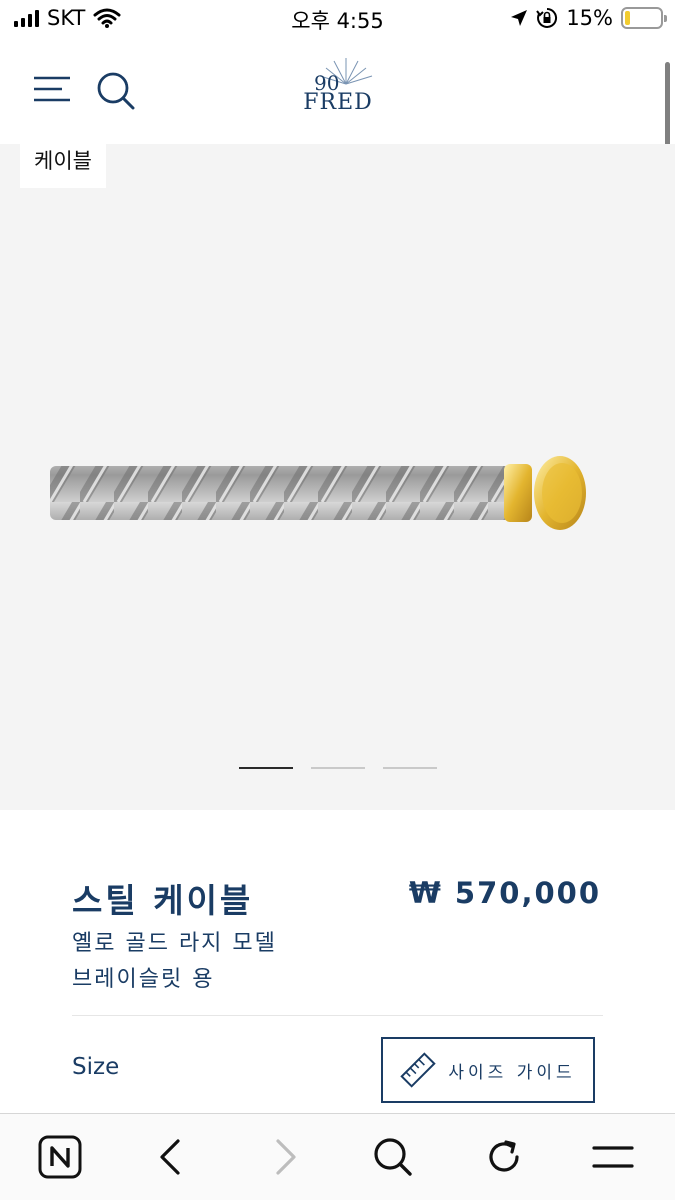 This screenshot has width=675, height=1200. I want to click on rotation-lock-icon, so click(547, 17).